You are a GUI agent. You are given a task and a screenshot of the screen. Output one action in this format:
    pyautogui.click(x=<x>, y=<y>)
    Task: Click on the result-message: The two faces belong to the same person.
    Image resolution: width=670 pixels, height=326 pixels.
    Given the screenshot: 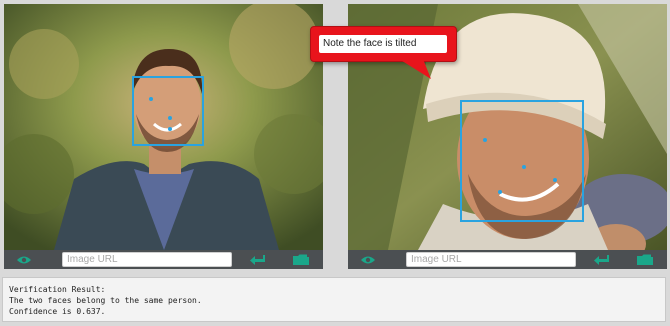 What is the action you would take?
    pyautogui.click(x=105, y=300)
    